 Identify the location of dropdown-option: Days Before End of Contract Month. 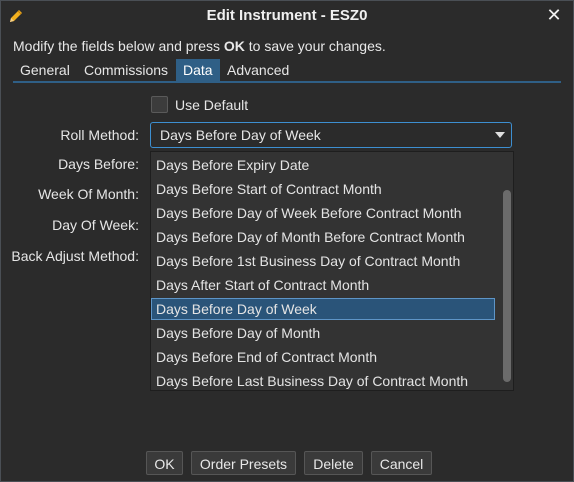
(323, 357).